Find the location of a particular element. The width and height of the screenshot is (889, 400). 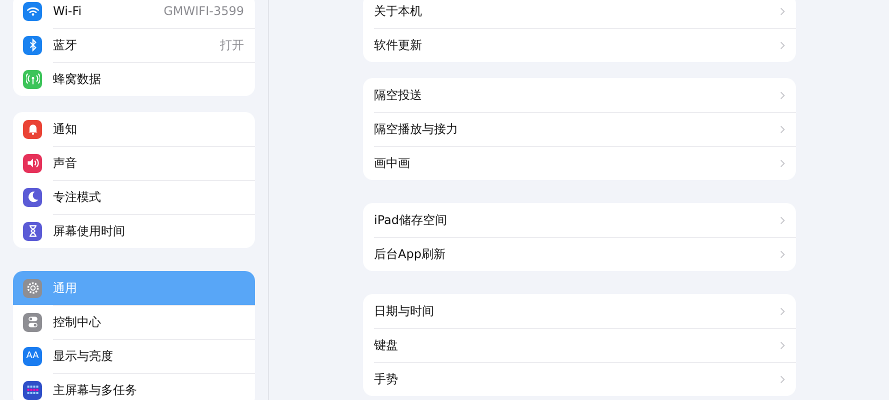

setting-value: 打开 is located at coordinates (232, 45).